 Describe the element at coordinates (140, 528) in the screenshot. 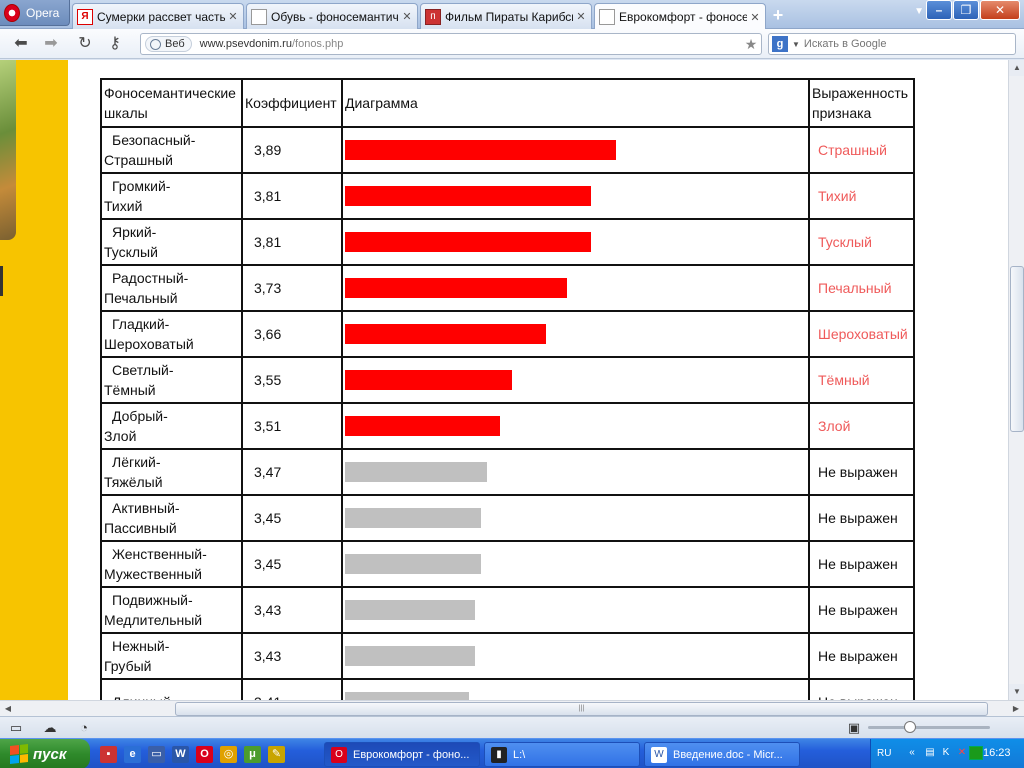

I see `scale-second-pole: Пассивный` at that location.